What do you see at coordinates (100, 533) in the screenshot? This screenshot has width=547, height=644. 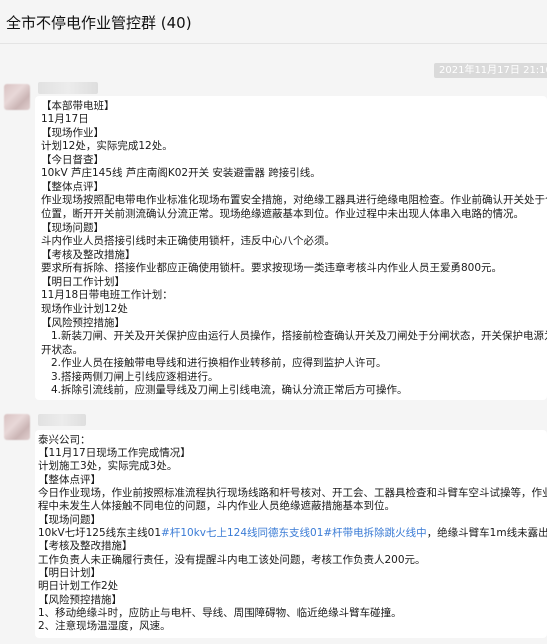 I see `message-text: 10kV七圩125线东主线01` at bounding box center [100, 533].